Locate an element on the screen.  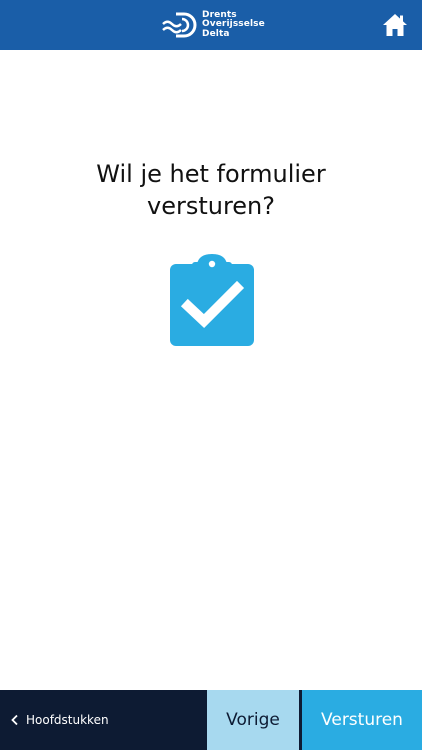
previous-button: Vorige is located at coordinates (253, 720).